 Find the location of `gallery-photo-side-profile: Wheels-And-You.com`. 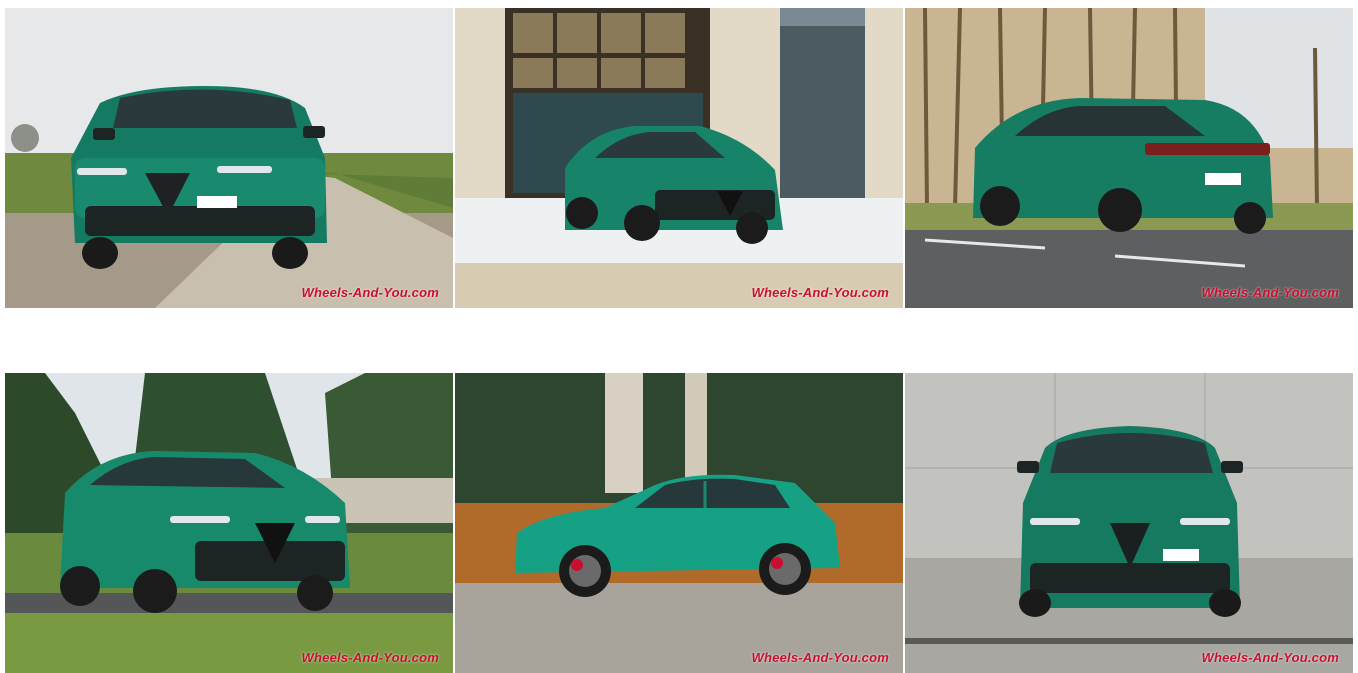

gallery-photo-side-profile: Wheels-And-You.com is located at coordinates (679, 523).